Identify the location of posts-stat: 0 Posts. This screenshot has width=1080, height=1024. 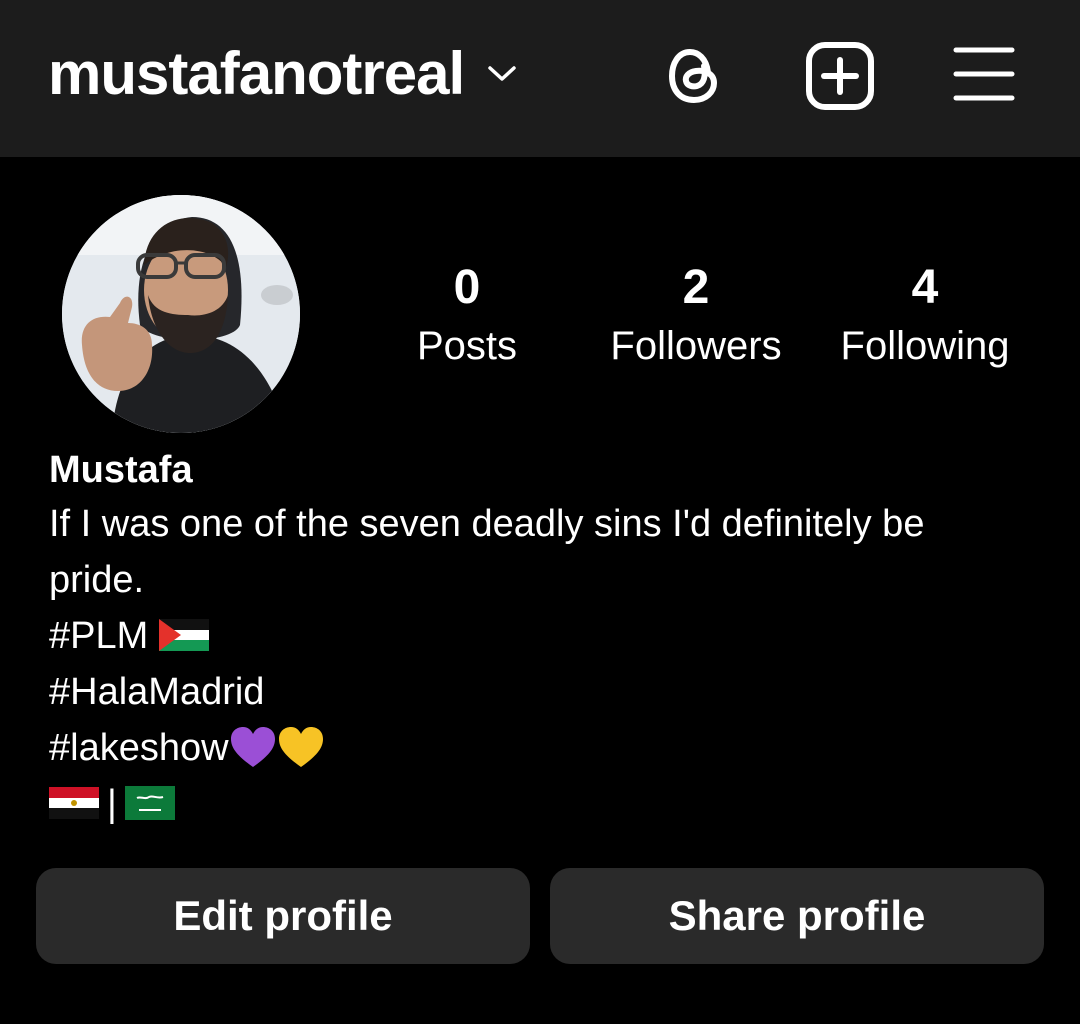
(467, 314).